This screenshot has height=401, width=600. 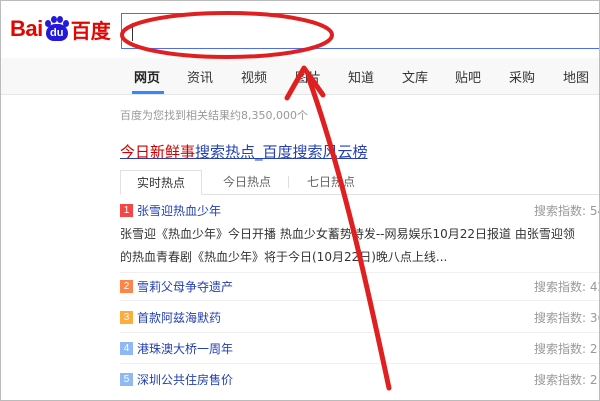 I want to click on nav-item-map: 地图, so click(x=576, y=76).